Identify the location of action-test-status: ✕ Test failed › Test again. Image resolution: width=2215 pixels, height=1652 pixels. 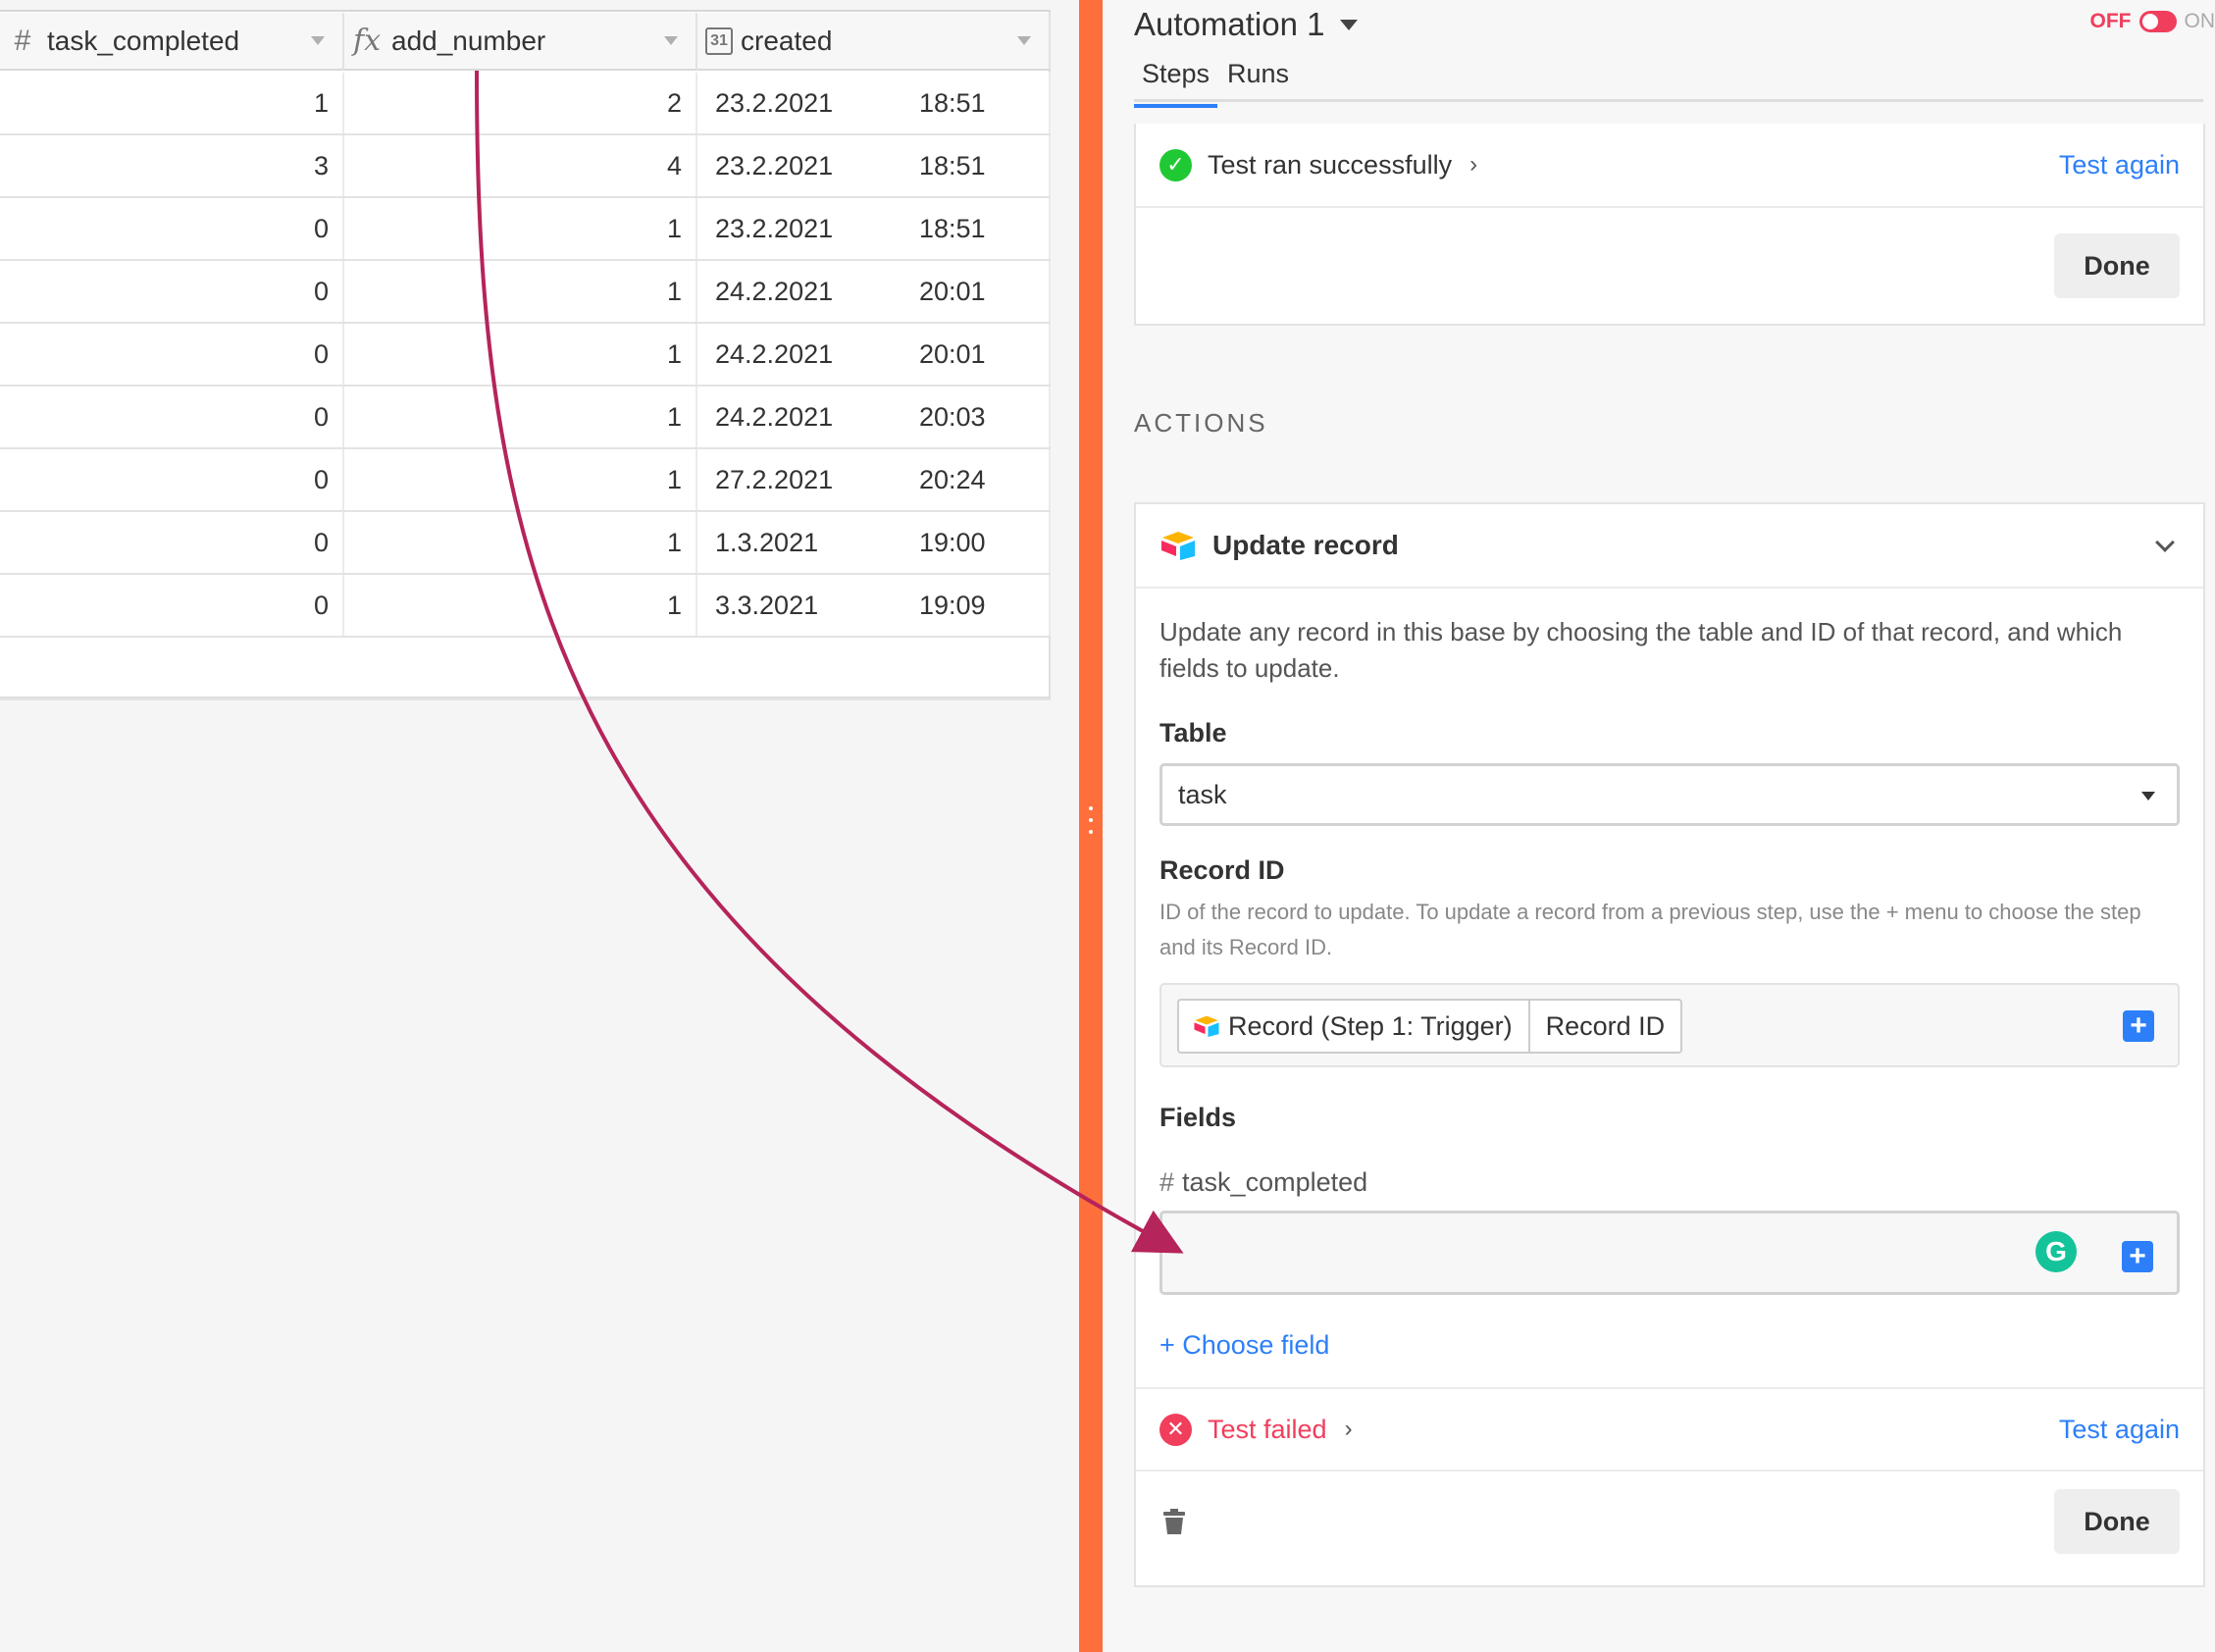
(1669, 1429).